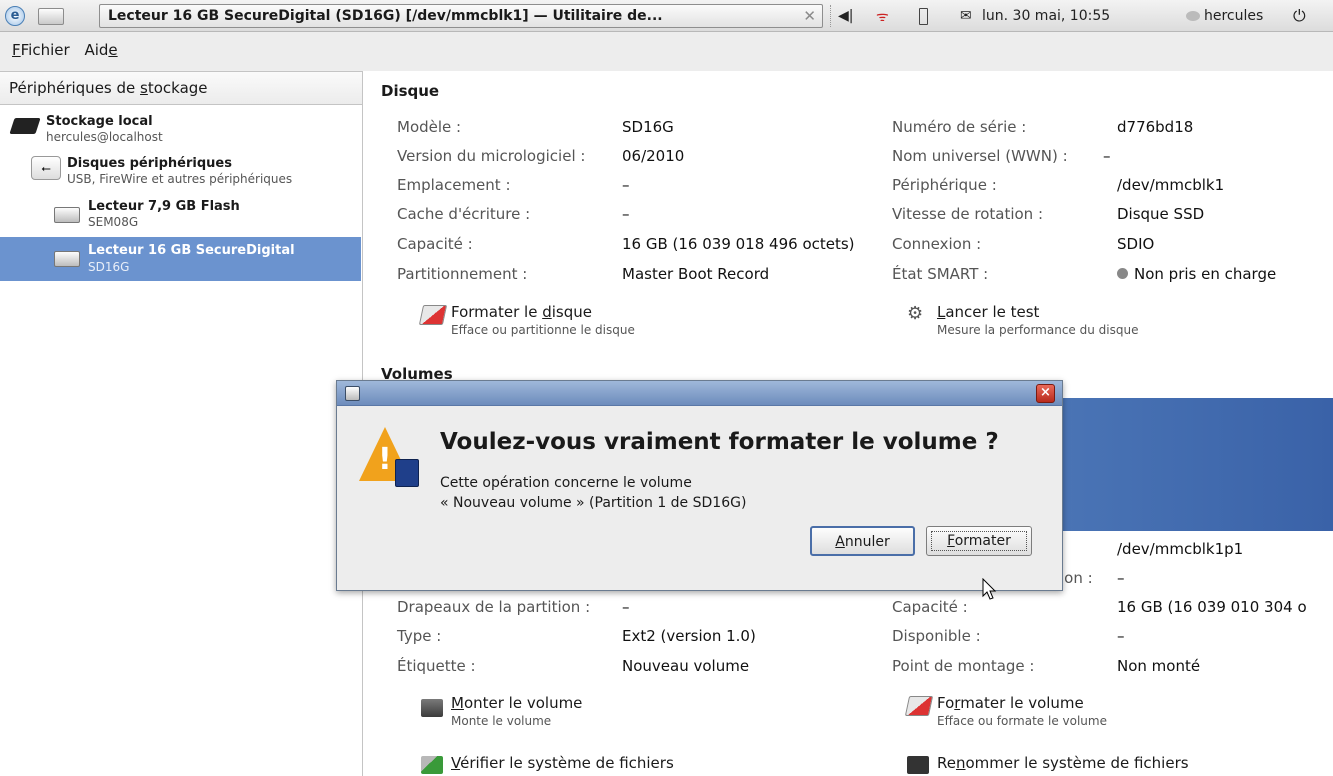 The height and width of the screenshot is (776, 1333). I want to click on partition-flags-label: Drapeaux de la partition :, so click(494, 607).